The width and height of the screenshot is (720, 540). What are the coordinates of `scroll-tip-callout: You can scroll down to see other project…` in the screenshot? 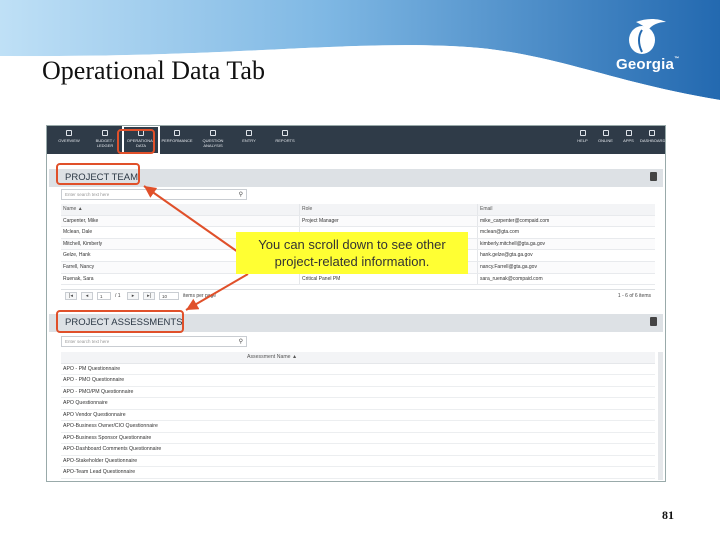 It's located at (352, 253).